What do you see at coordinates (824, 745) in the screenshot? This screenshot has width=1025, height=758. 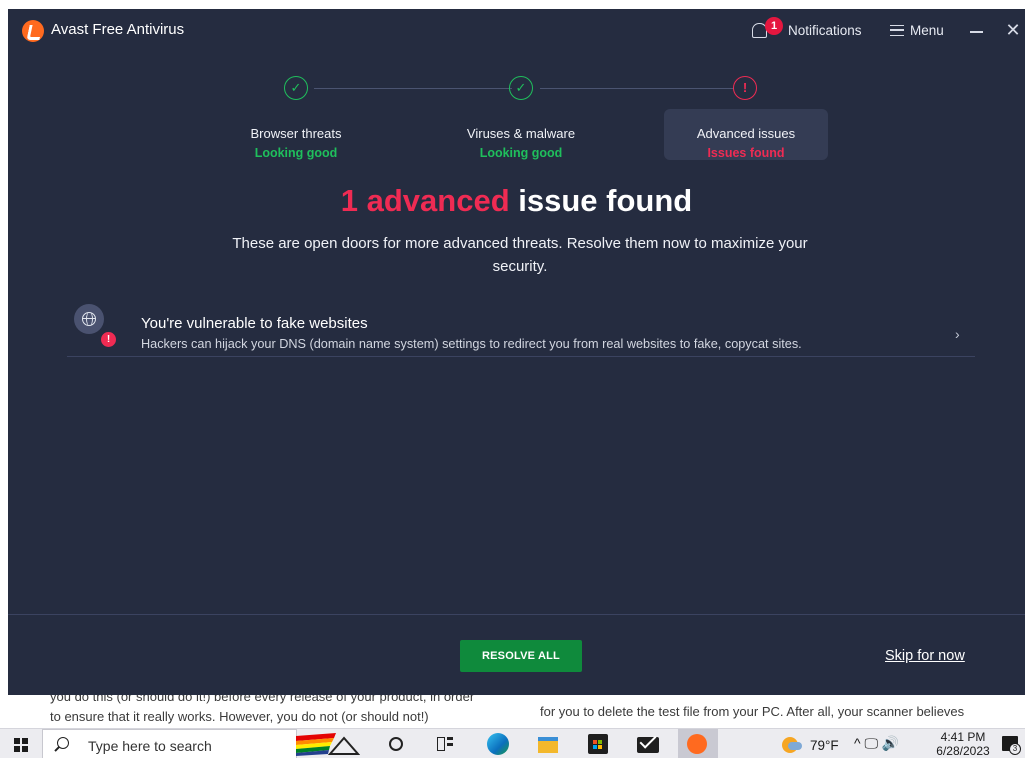 I see `weather-temperature: 79°F` at bounding box center [824, 745].